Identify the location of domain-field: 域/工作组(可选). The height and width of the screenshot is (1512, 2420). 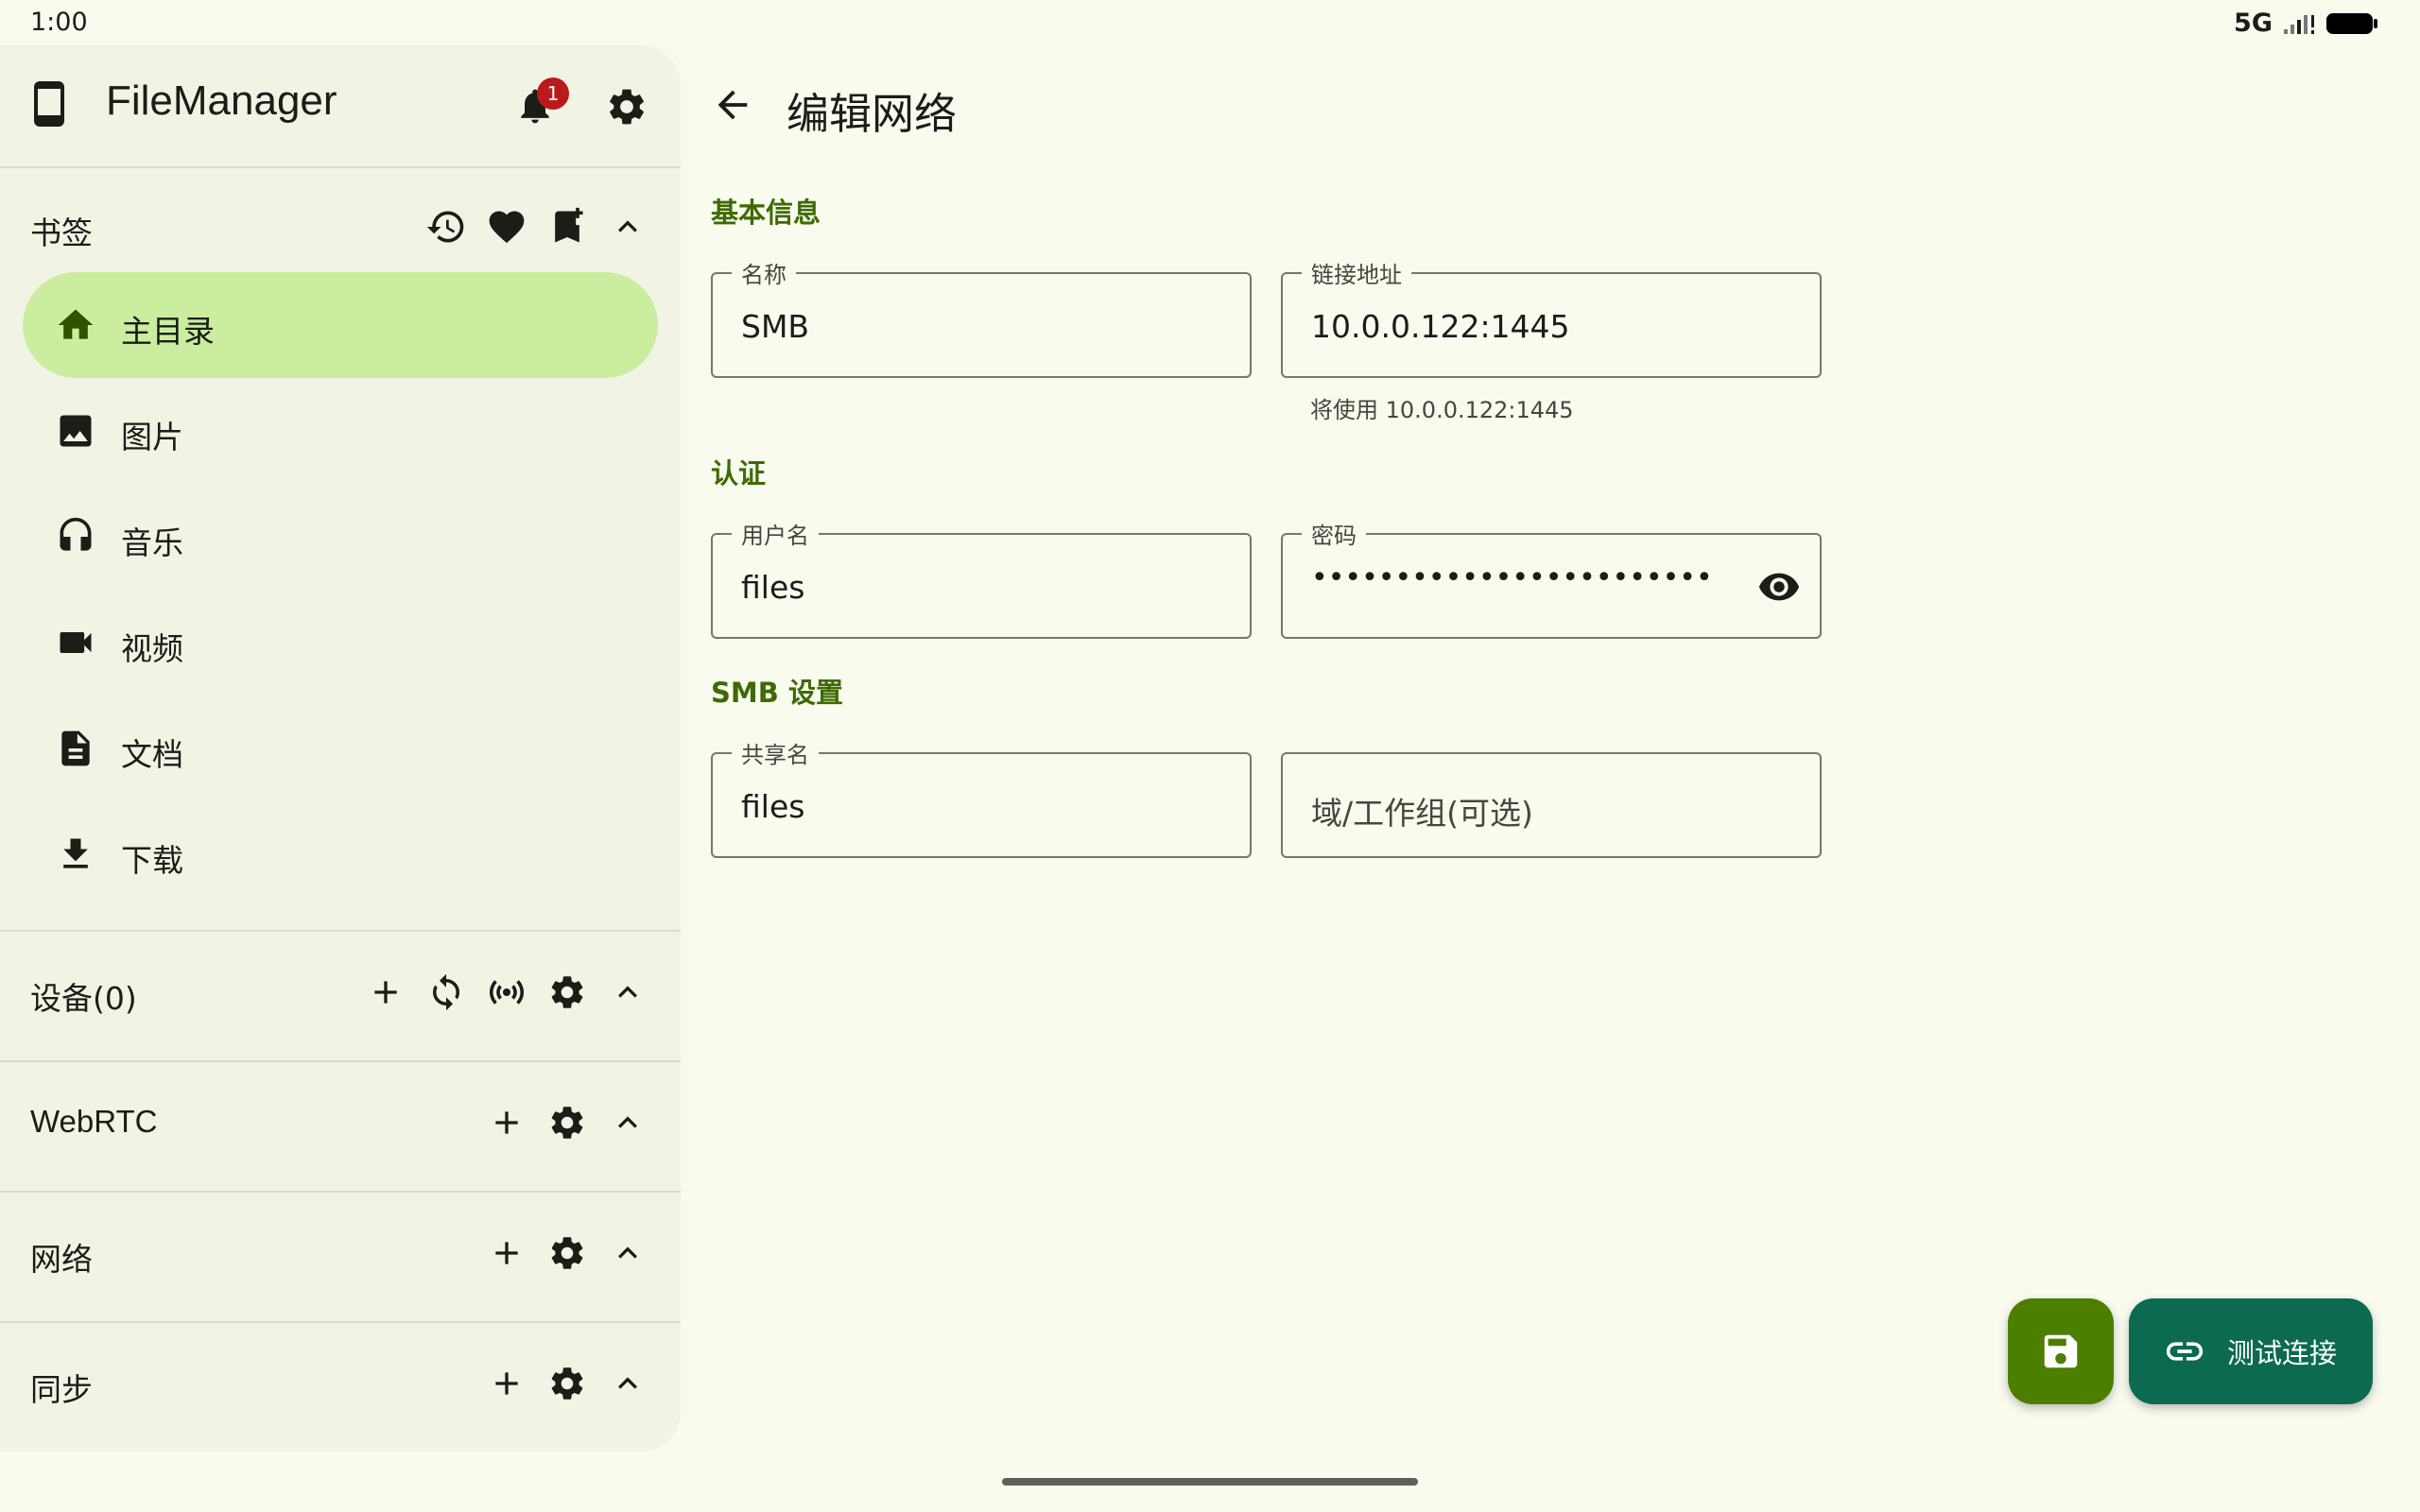
(1551, 805).